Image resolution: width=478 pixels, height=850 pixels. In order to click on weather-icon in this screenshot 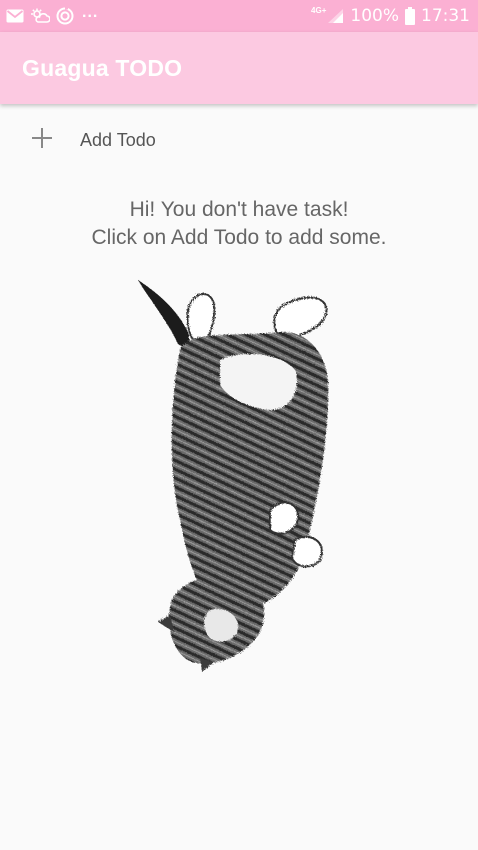, I will do `click(40, 16)`.